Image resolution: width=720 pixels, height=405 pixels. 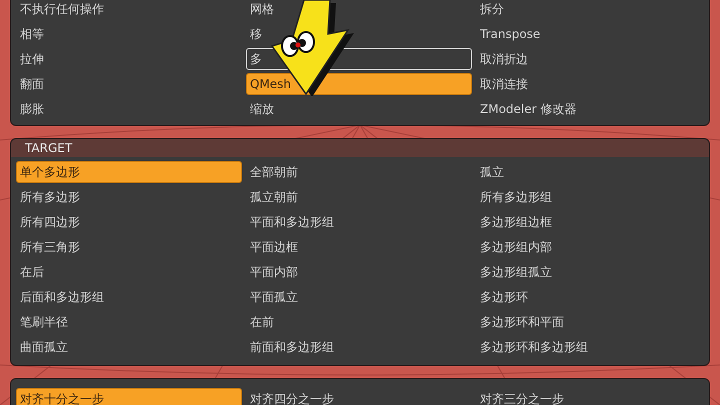 What do you see at coordinates (359, 33) in the screenshot?
I see `menu-item: 移` at bounding box center [359, 33].